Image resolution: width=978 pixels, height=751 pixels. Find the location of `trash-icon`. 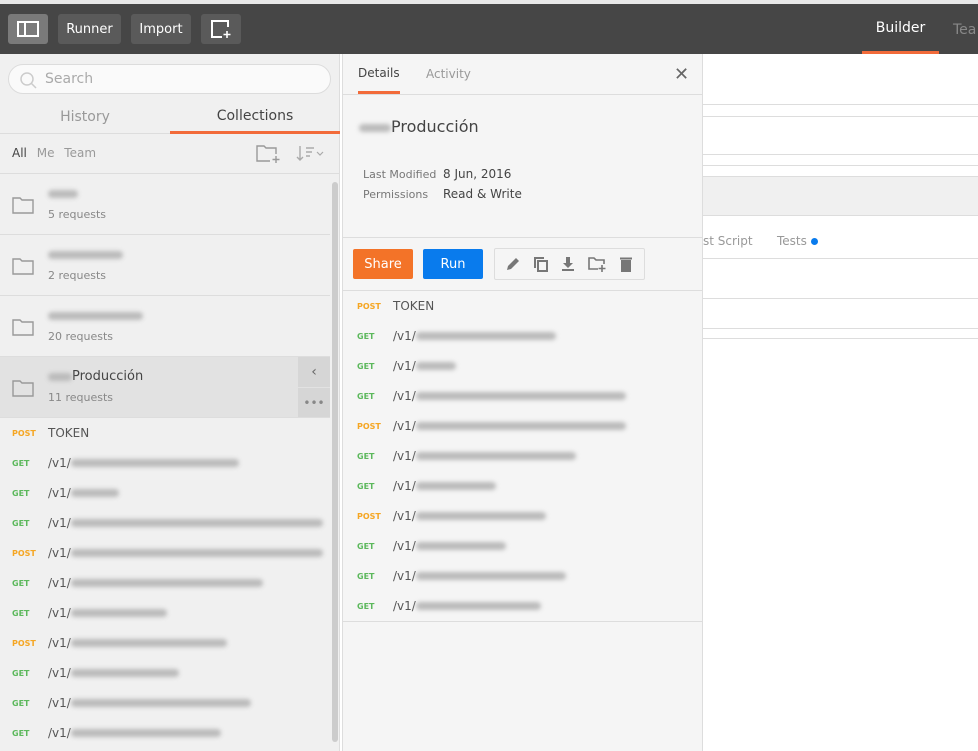

trash-icon is located at coordinates (626, 264).